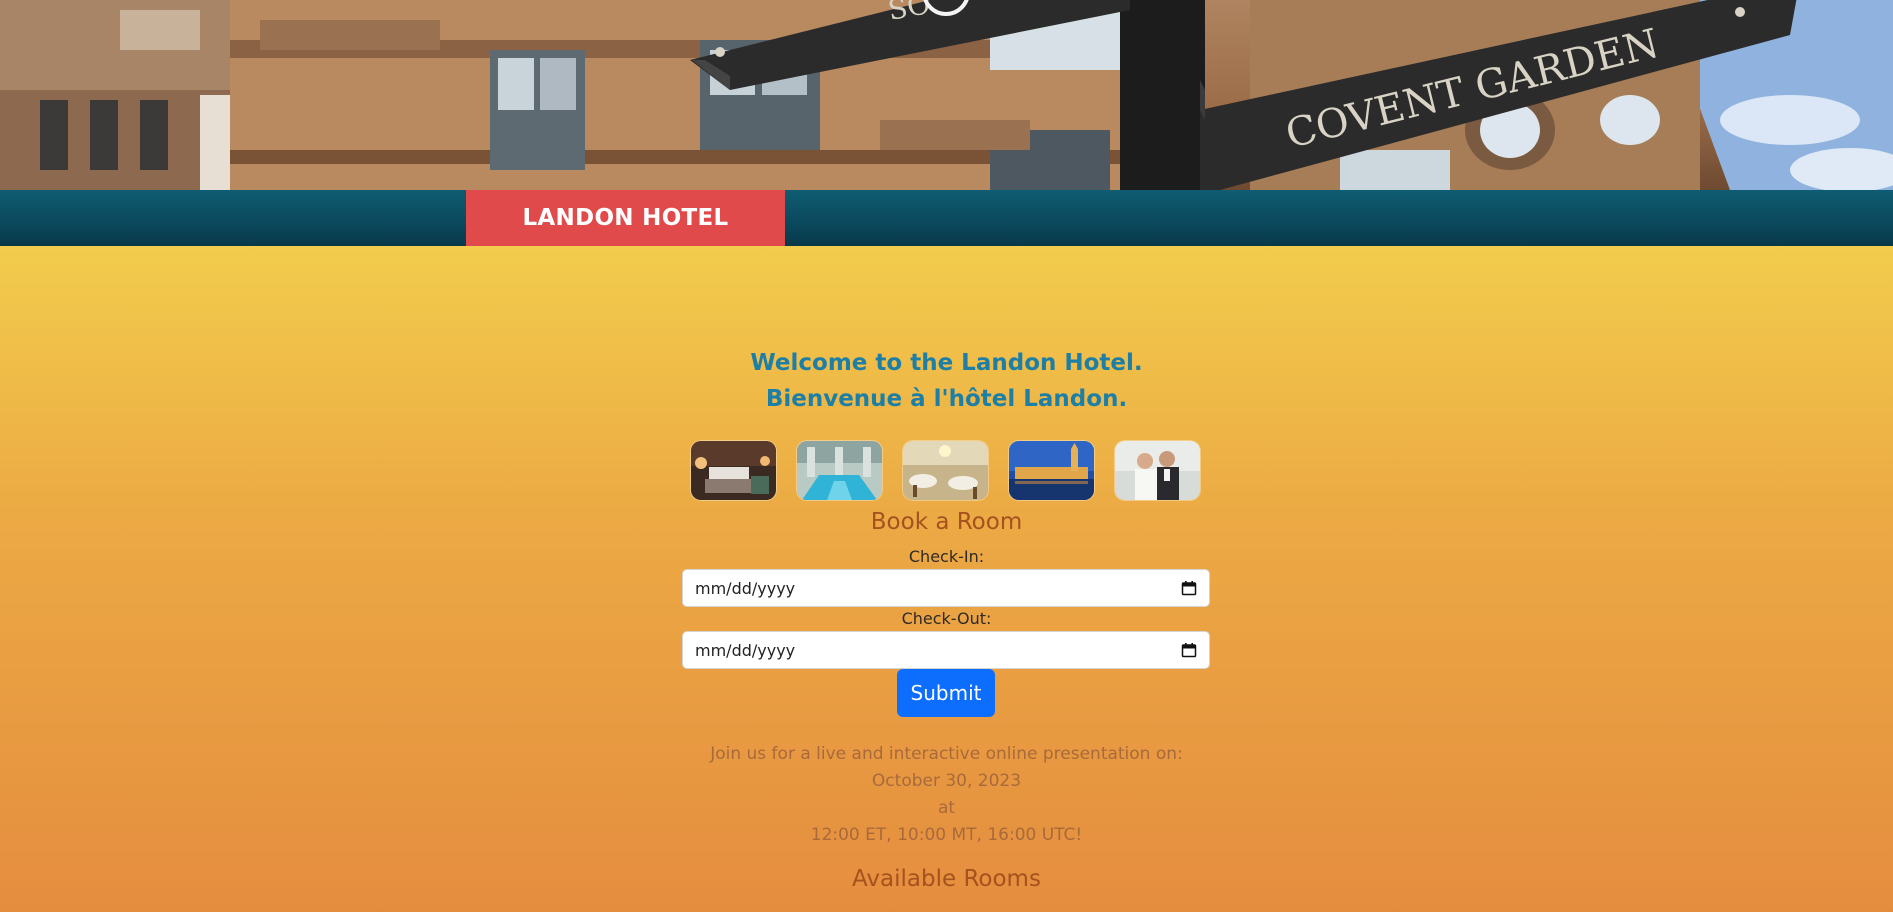 The image size is (1893, 912). I want to click on checkout-label: Check-Out:, so click(946, 618).